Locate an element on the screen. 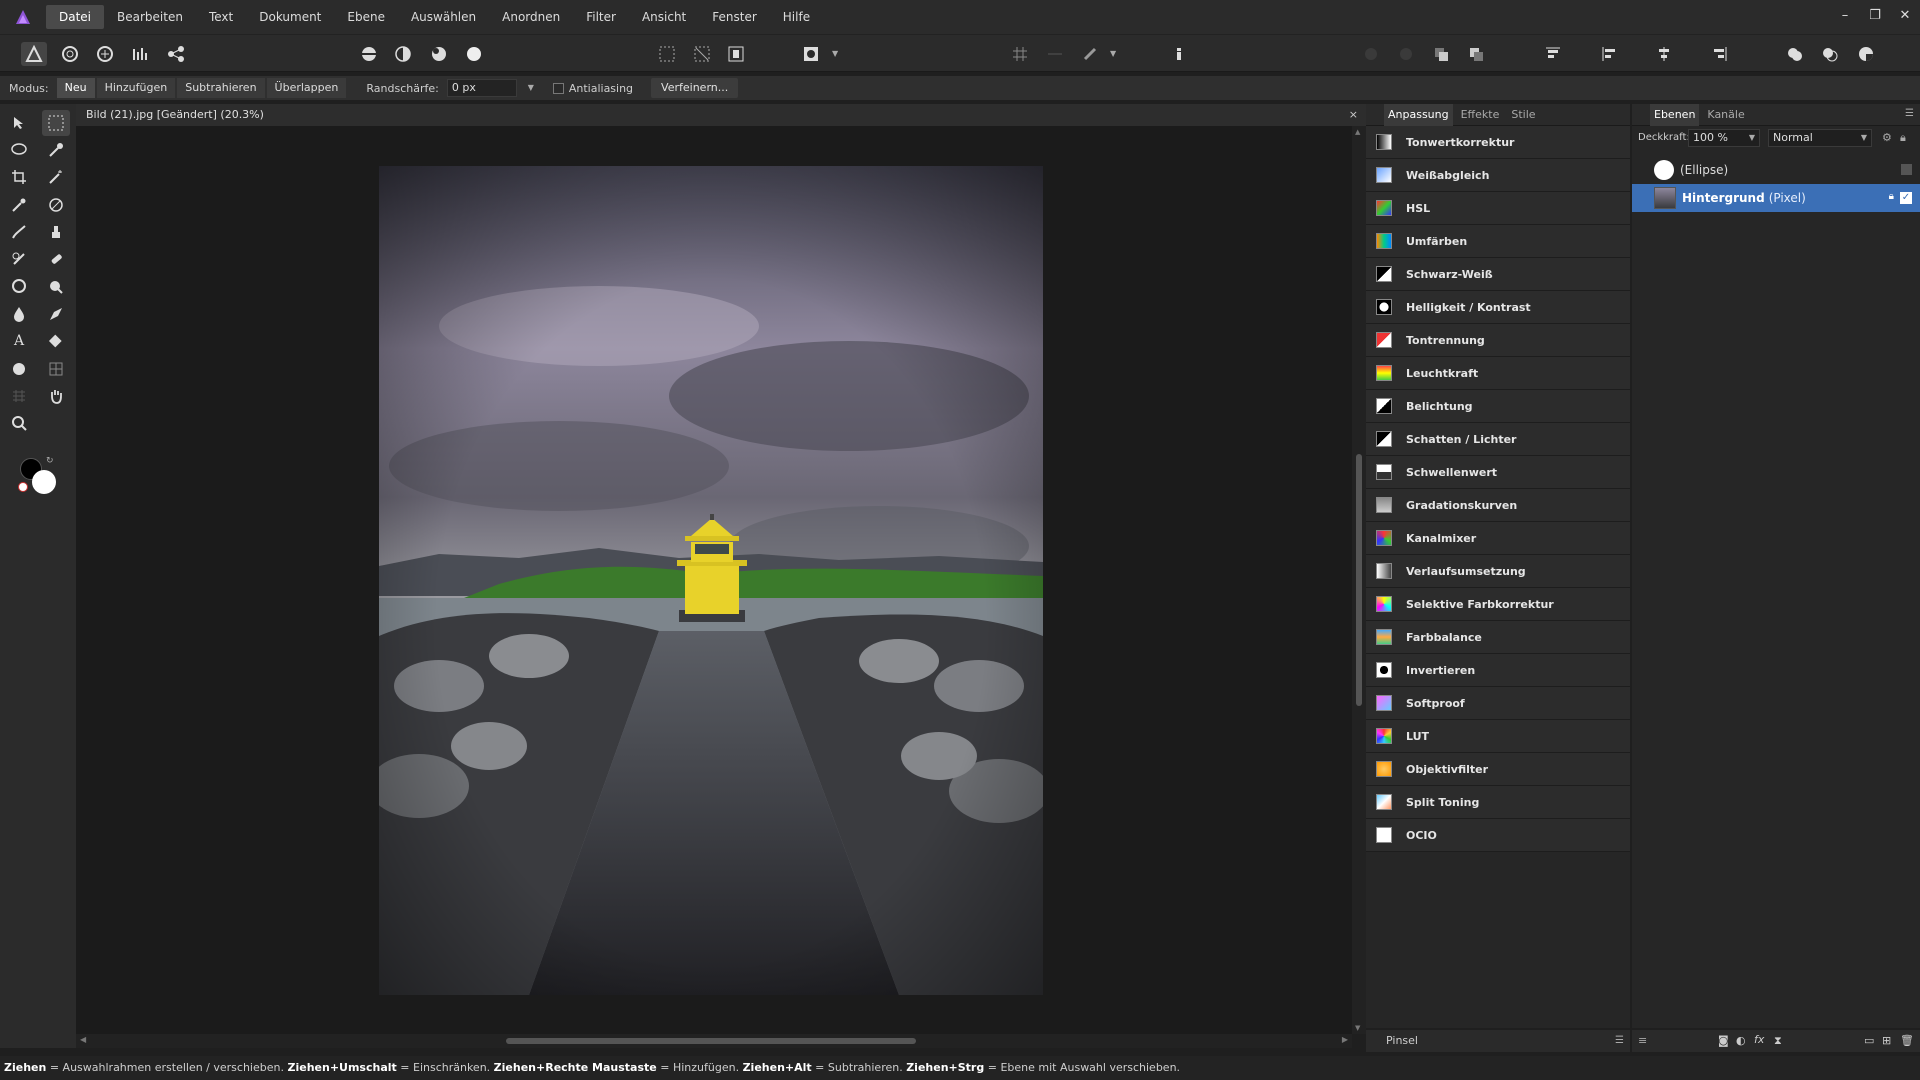 The height and width of the screenshot is (1080, 1920). align-top-icon is located at coordinates (1553, 54).